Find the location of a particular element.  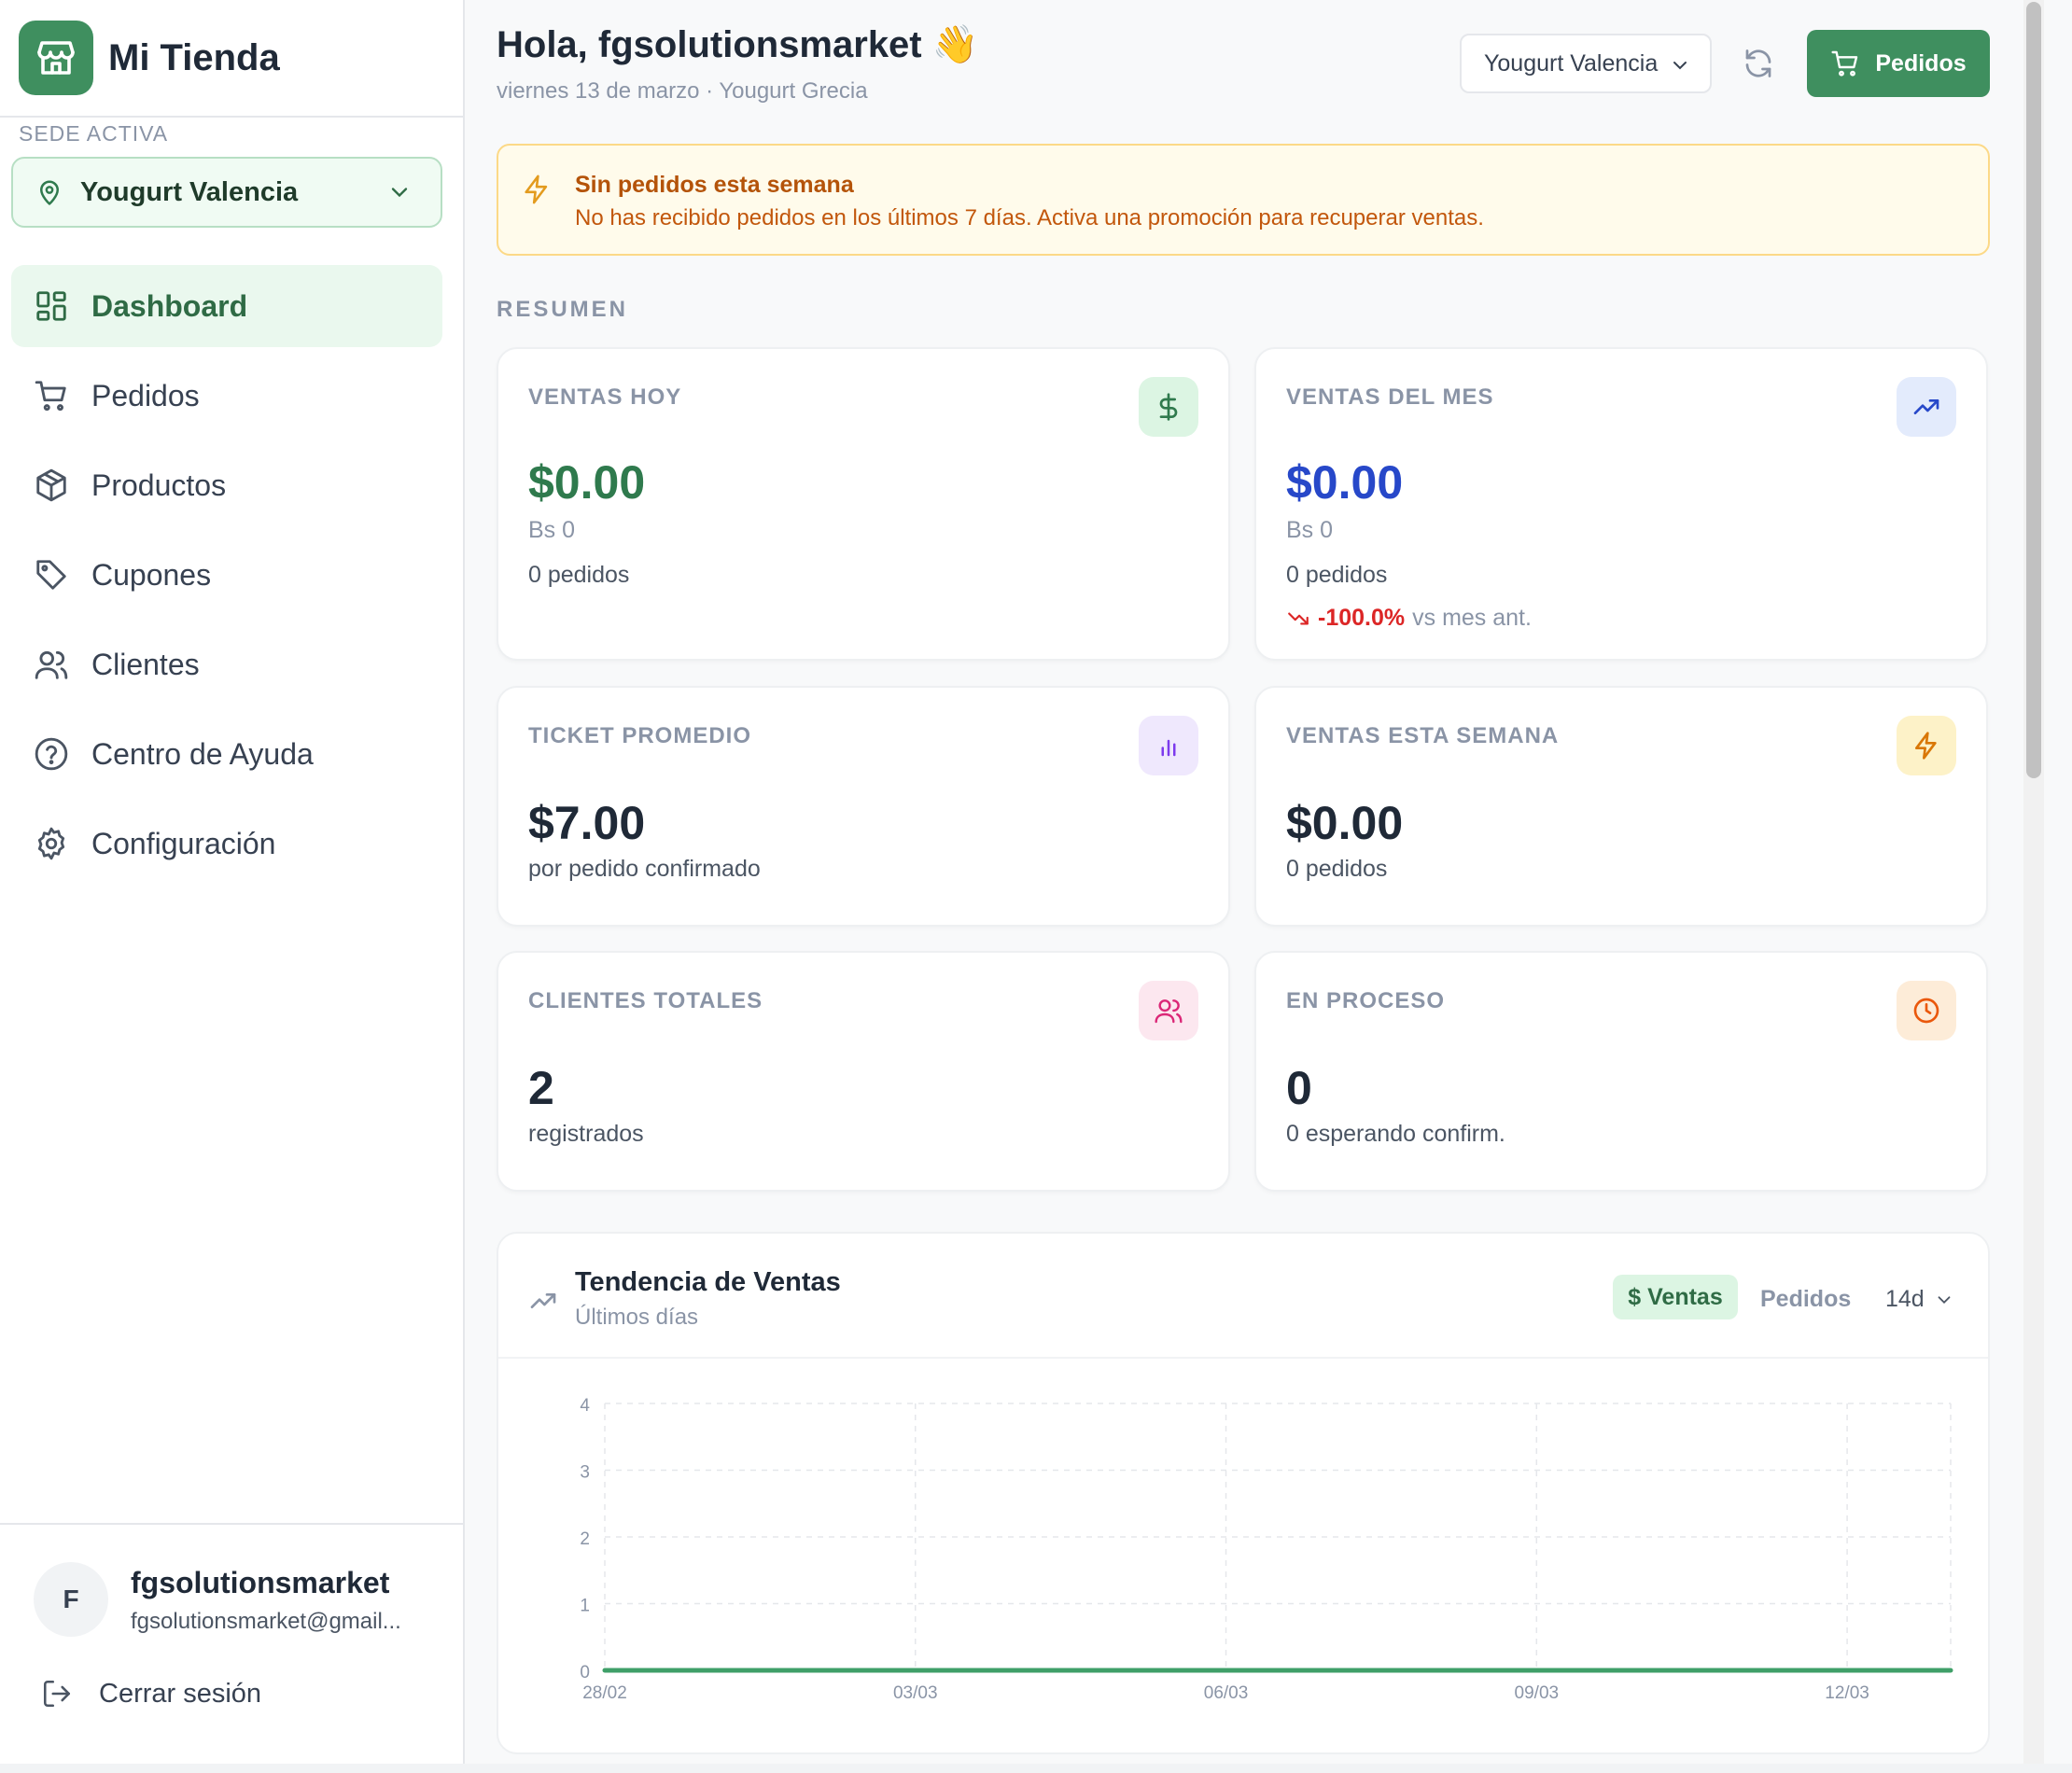

sidebar-item-productos: Productos is located at coordinates (226, 485).